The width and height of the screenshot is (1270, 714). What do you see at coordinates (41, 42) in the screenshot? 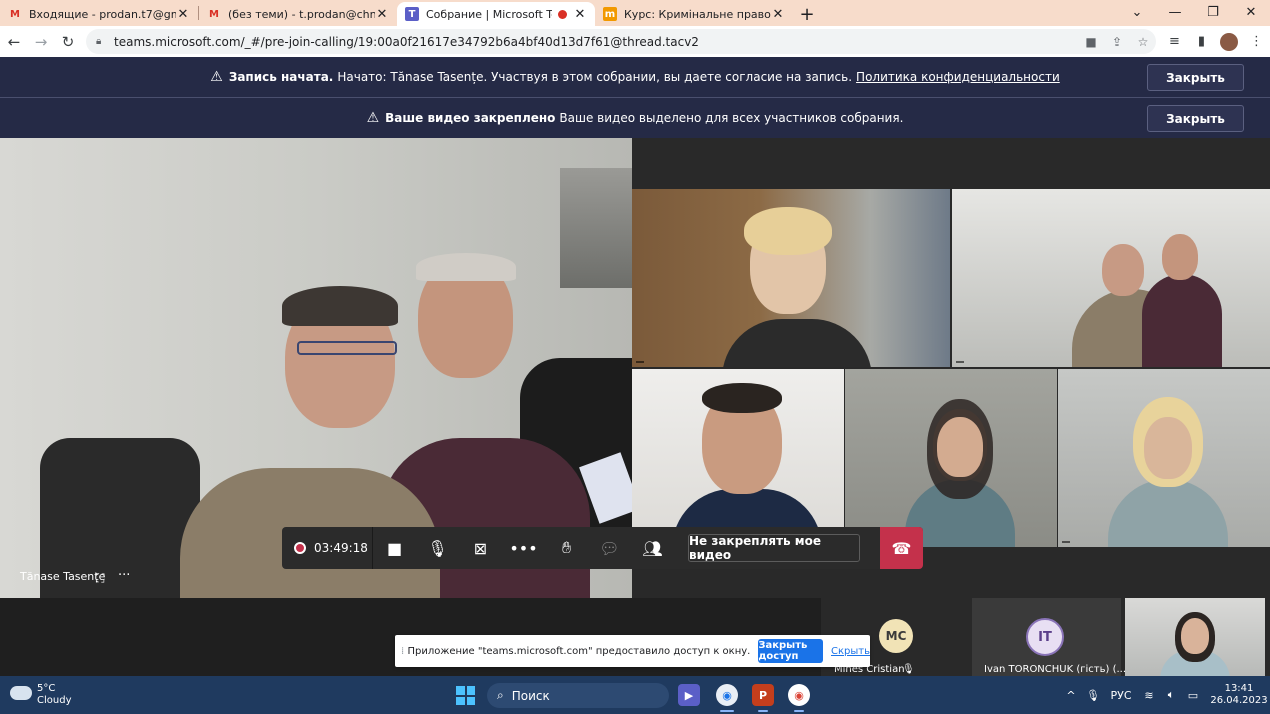
I see `forward-arrow-icon: →` at bounding box center [41, 42].